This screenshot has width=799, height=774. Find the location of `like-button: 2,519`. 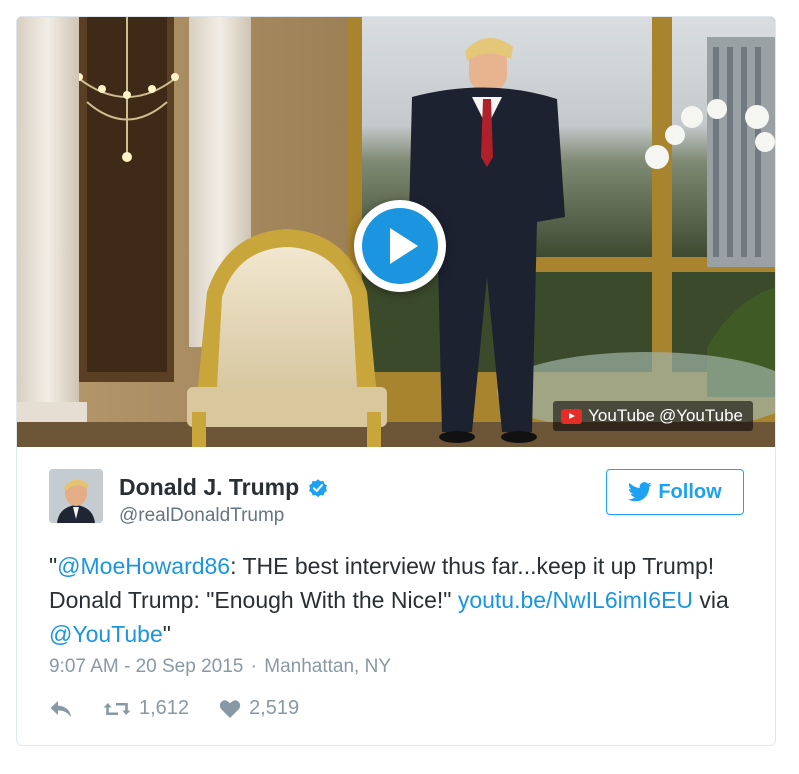

like-button: 2,519 is located at coordinates (259, 708).